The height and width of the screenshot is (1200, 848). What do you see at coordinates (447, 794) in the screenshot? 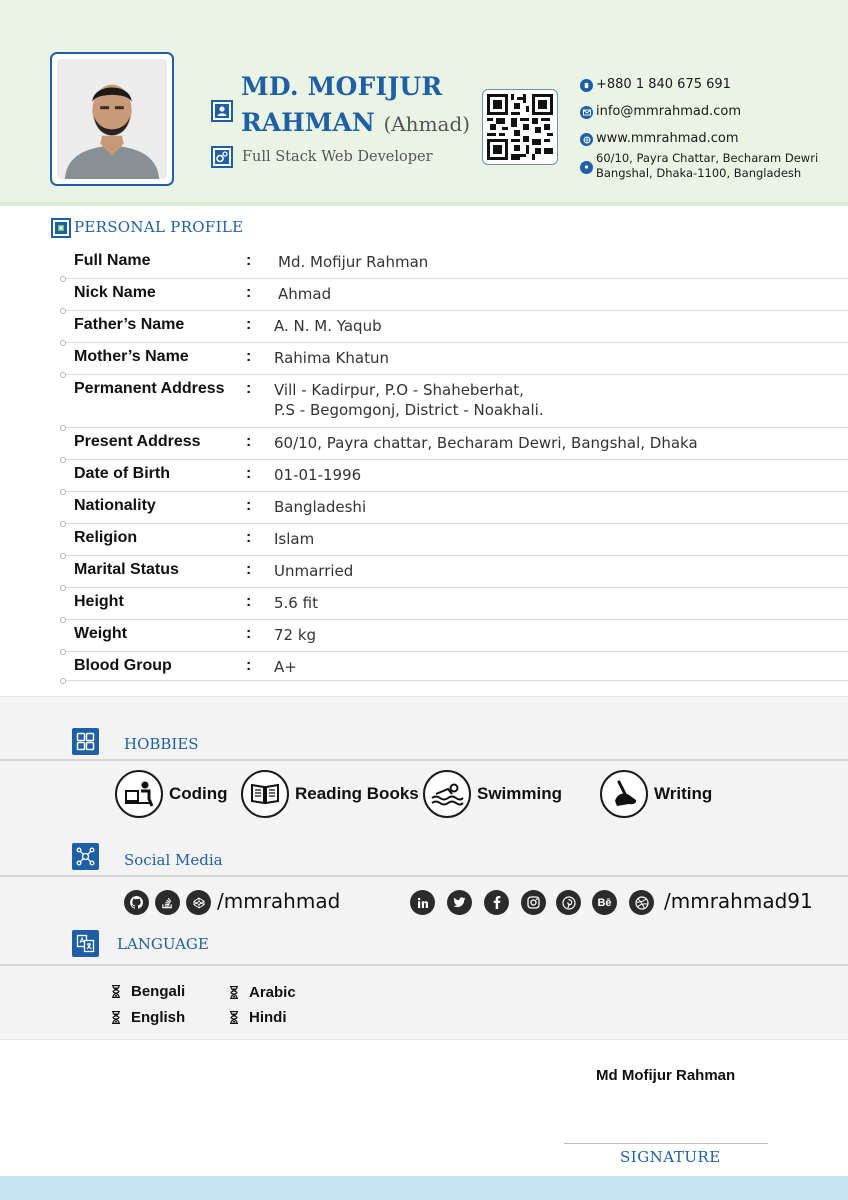
I see `swimmer-icon` at bounding box center [447, 794].